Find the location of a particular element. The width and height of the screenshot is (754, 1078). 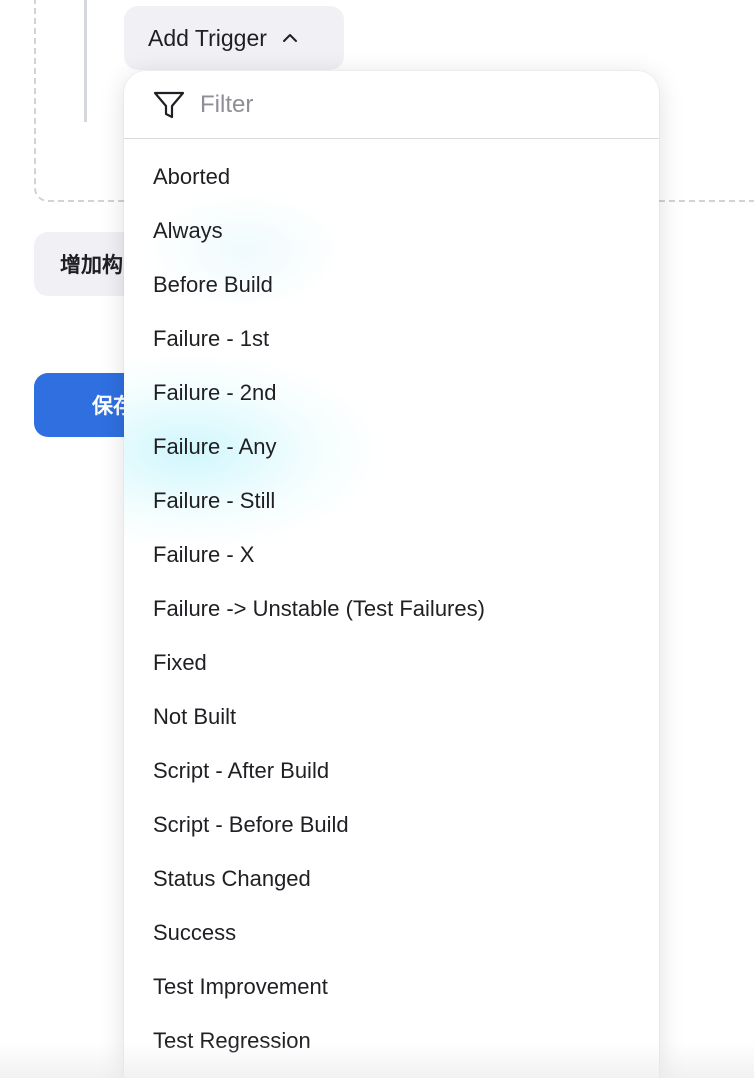

filter-icon is located at coordinates (169, 104).